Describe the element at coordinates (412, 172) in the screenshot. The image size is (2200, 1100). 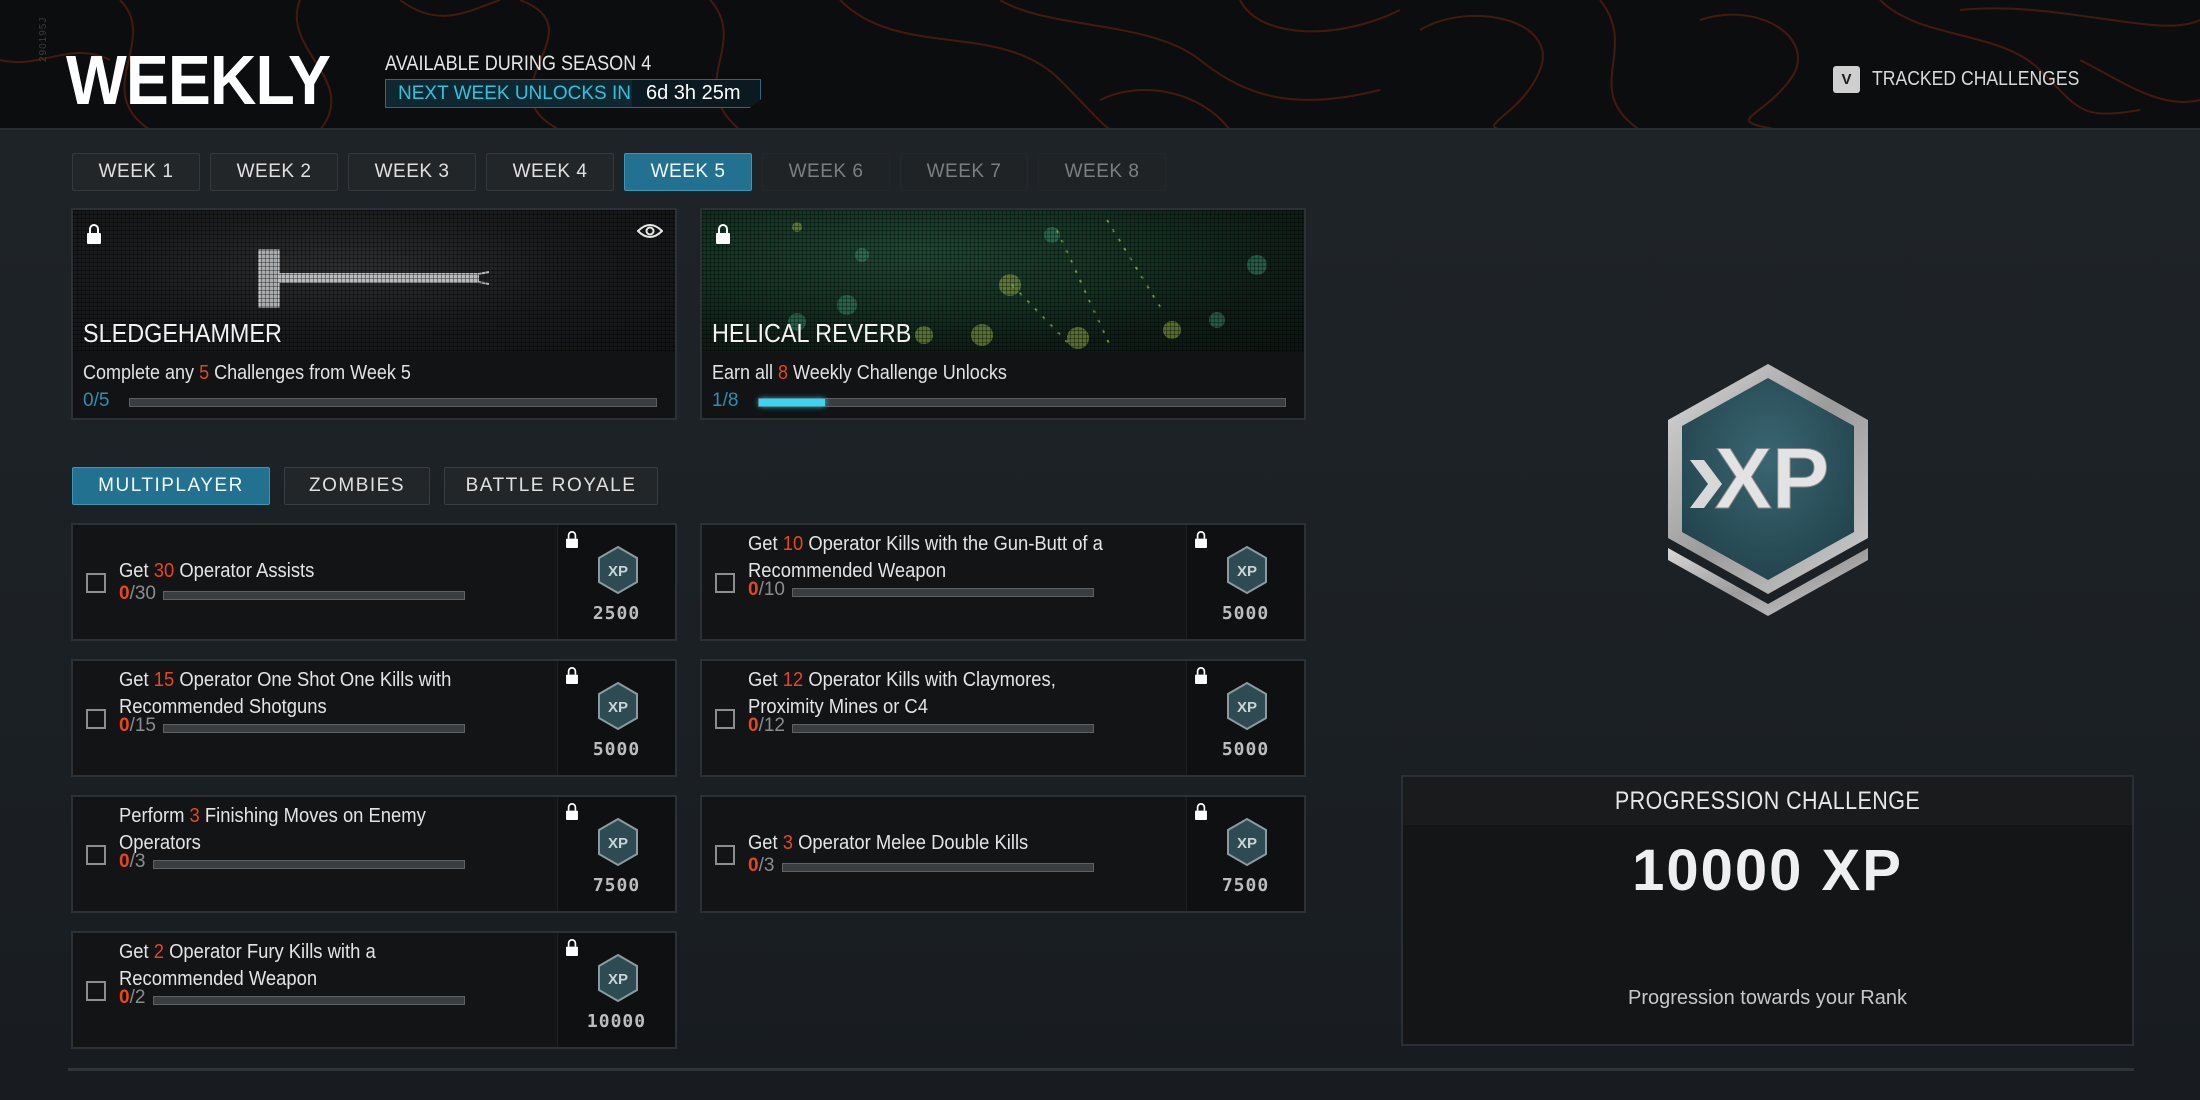
I see `tab-week-3: WEEK 3` at that location.